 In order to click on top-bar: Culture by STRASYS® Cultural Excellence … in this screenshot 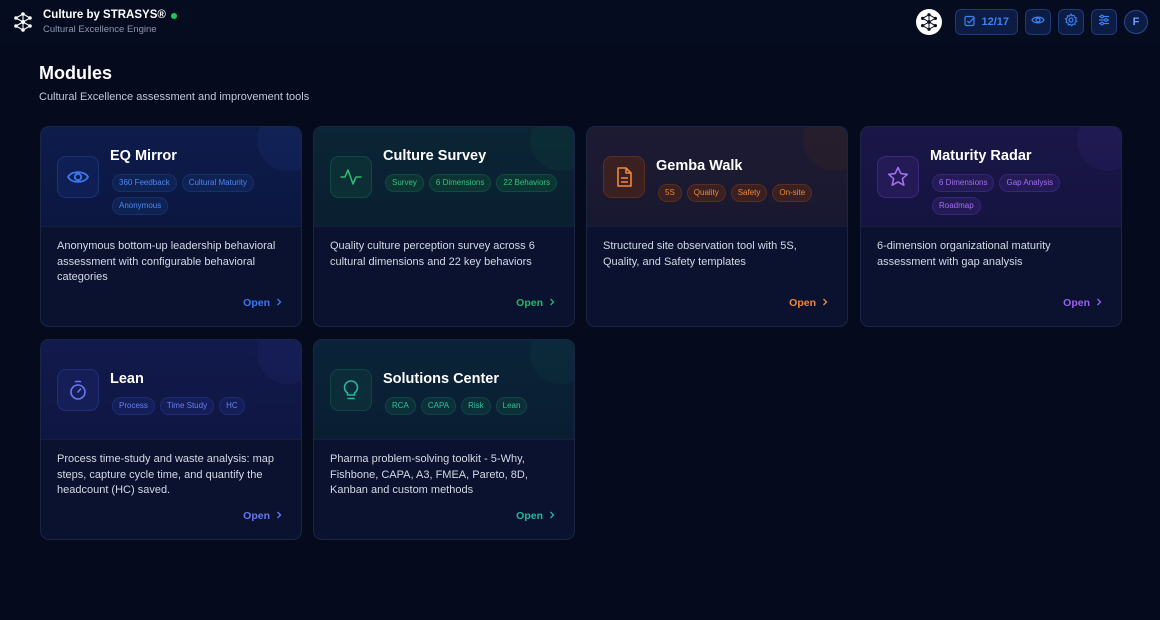, I will do `click(580, 22)`.